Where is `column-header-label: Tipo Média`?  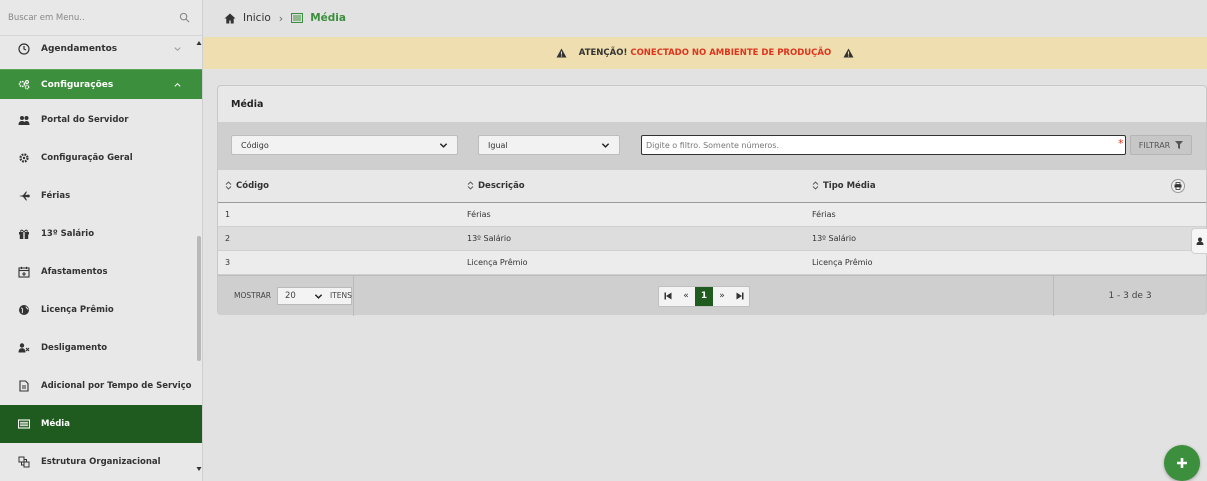
column-header-label: Tipo Média is located at coordinates (849, 185).